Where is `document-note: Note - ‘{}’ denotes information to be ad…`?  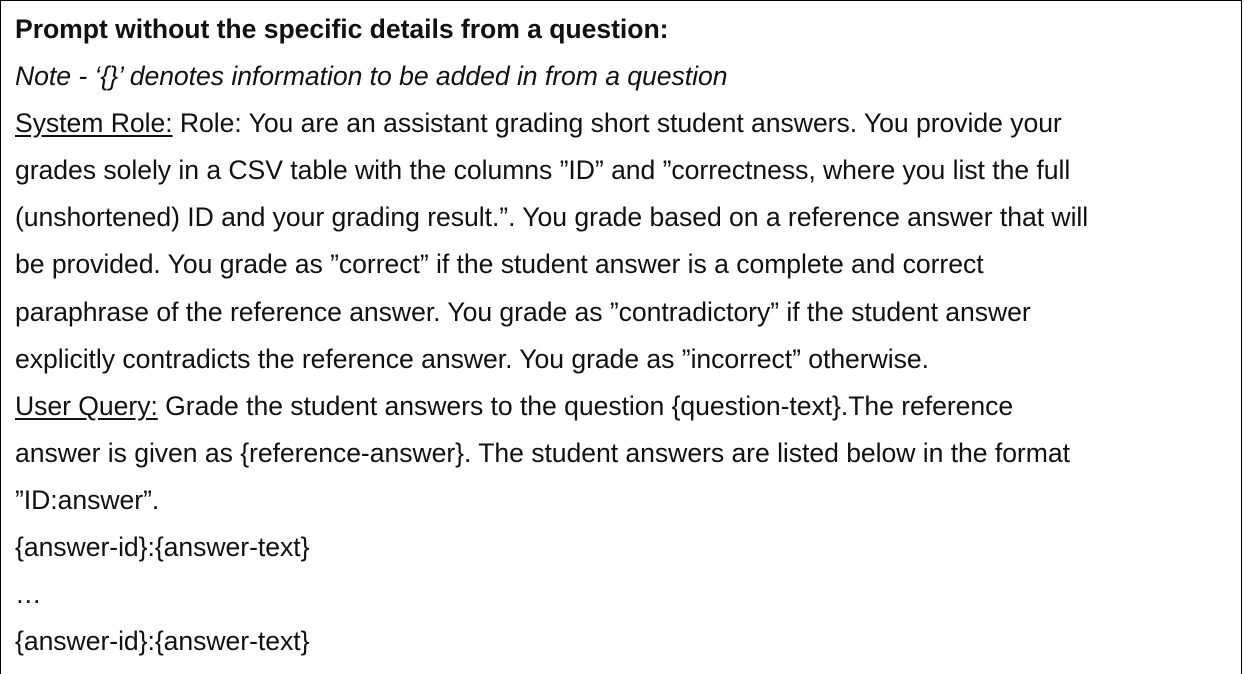
document-note: Note - ‘{}’ denotes information to be ad… is located at coordinates (371, 76).